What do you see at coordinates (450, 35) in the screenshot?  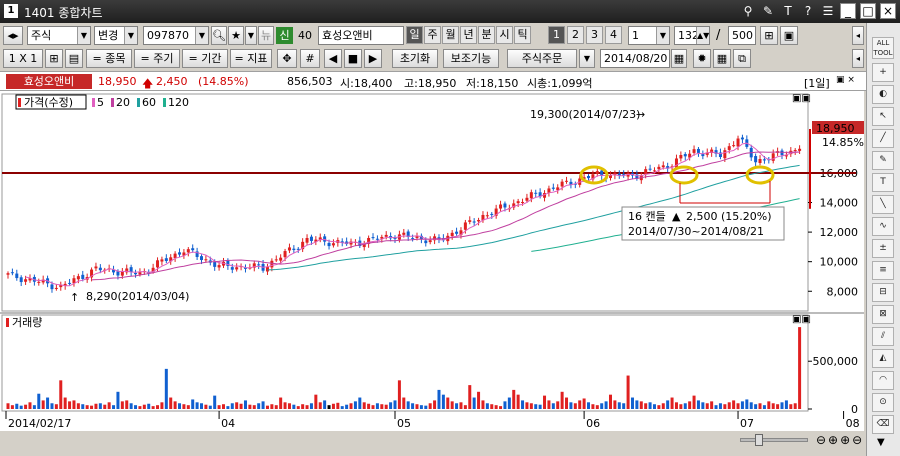 I see `period-tab: 월` at bounding box center [450, 35].